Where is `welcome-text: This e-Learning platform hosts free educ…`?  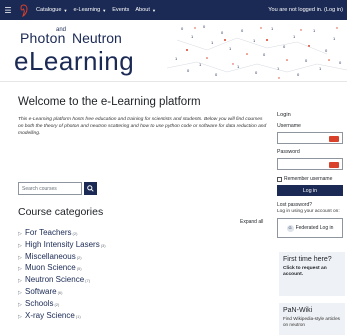 welcome-text: This e-Learning platform hosts free educ… is located at coordinates (142, 126).